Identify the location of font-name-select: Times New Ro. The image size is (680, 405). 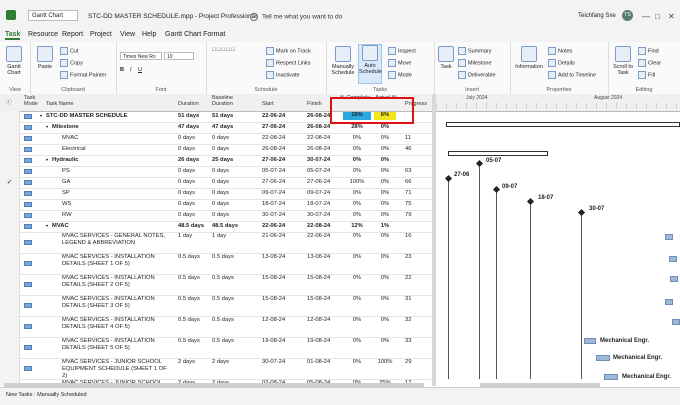
(141, 56).